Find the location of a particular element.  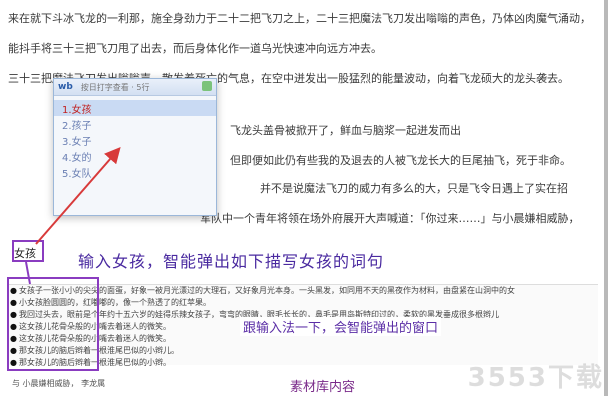

annotation-caption: 跟输入法一下，会智能弹出的窗口 is located at coordinates (341, 326).